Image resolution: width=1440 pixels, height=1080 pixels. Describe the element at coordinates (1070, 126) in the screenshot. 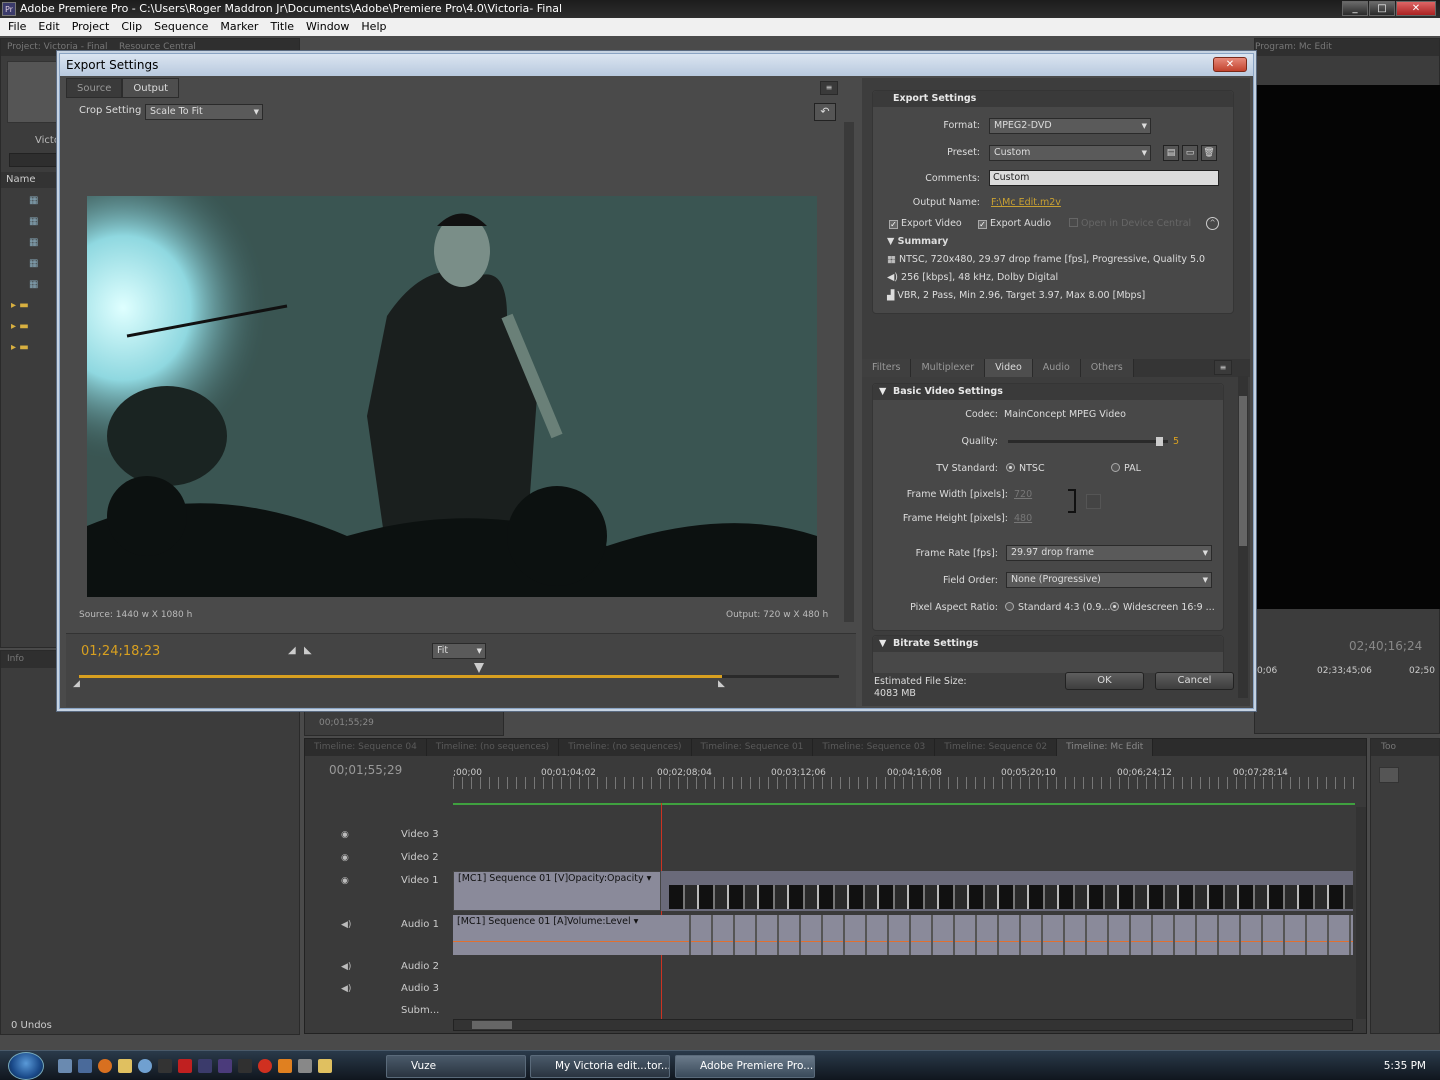

I see `format-select: MPEG2-DVD` at that location.